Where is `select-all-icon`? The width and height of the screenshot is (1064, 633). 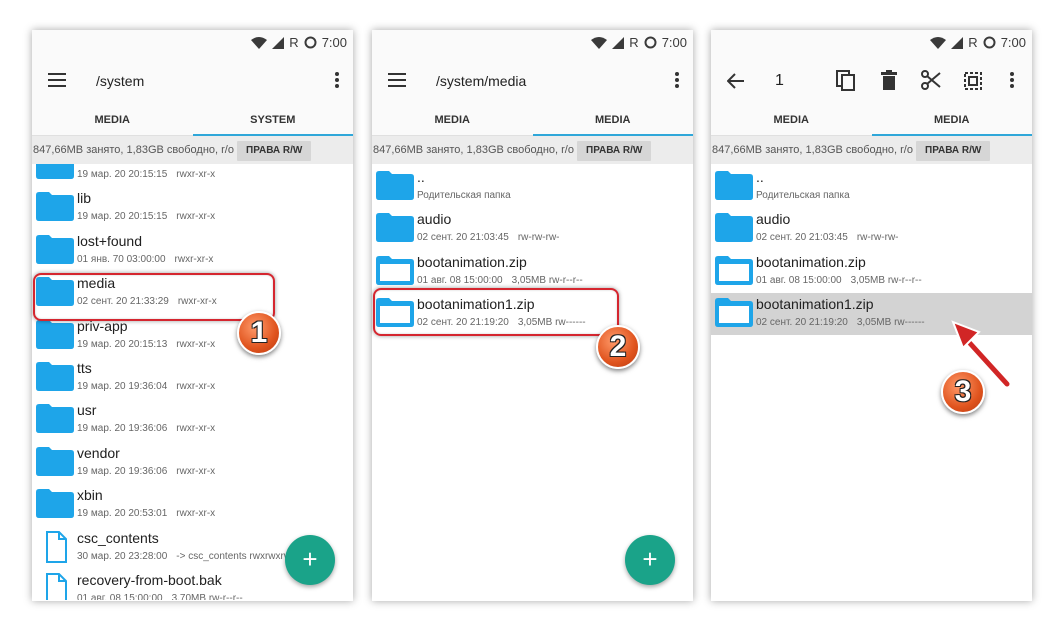 select-all-icon is located at coordinates (973, 81).